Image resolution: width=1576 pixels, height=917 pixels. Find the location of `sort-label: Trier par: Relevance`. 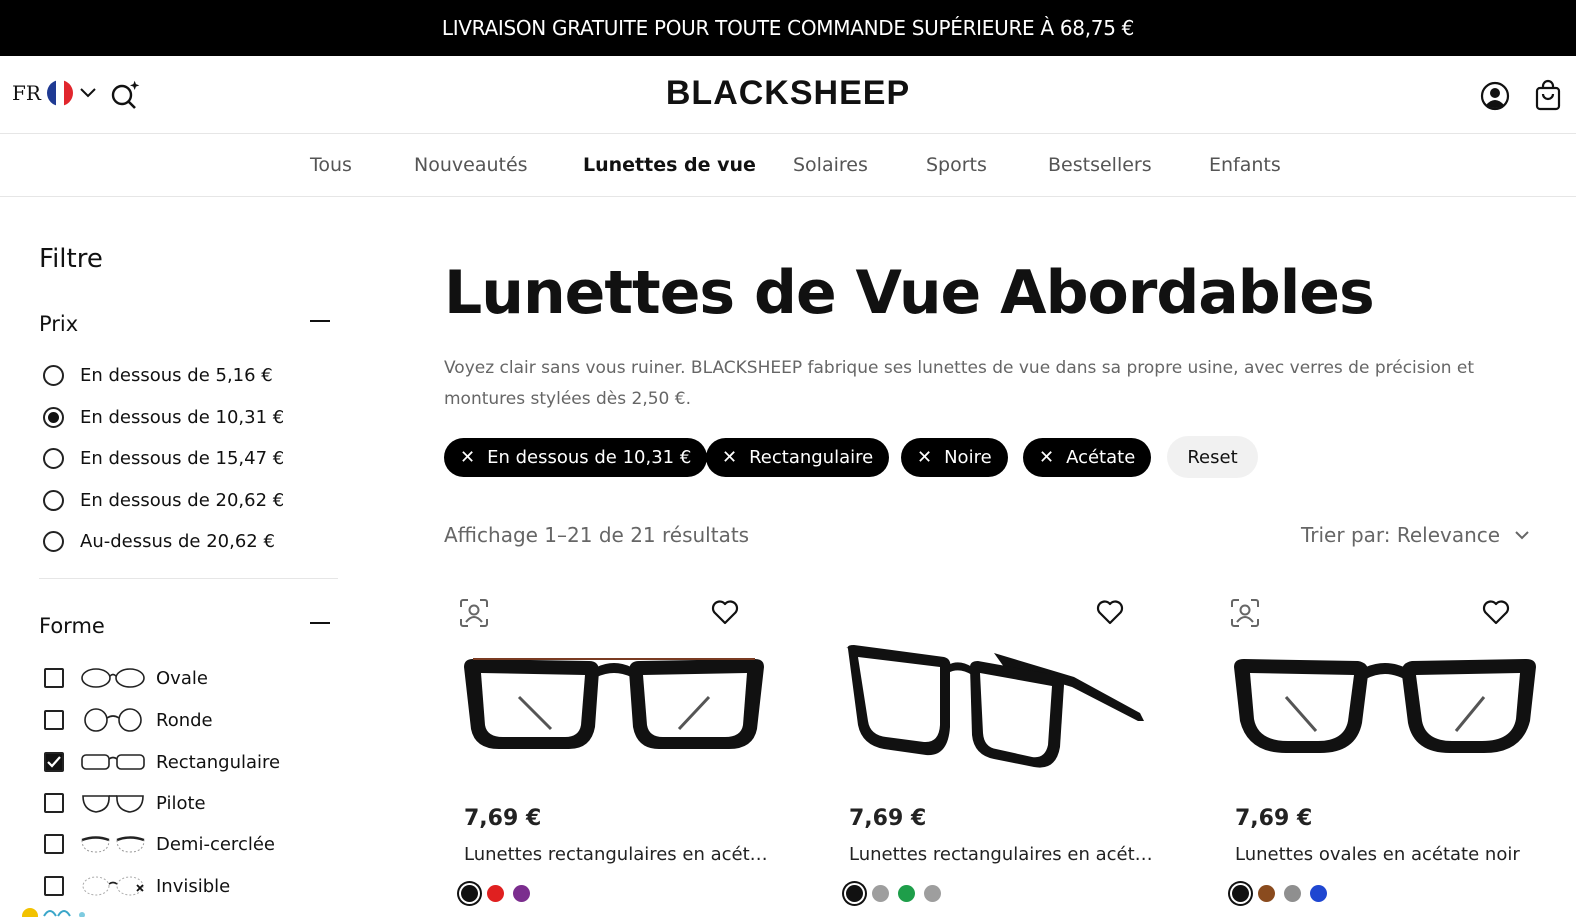

sort-label: Trier par: Relevance is located at coordinates (1401, 535).